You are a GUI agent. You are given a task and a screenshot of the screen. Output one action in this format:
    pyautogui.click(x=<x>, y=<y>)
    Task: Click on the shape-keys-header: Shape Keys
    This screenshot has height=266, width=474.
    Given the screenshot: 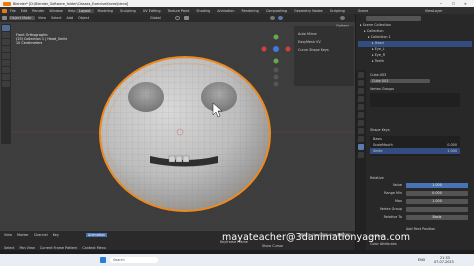 What is the action you would take?
    pyautogui.click(x=380, y=130)
    